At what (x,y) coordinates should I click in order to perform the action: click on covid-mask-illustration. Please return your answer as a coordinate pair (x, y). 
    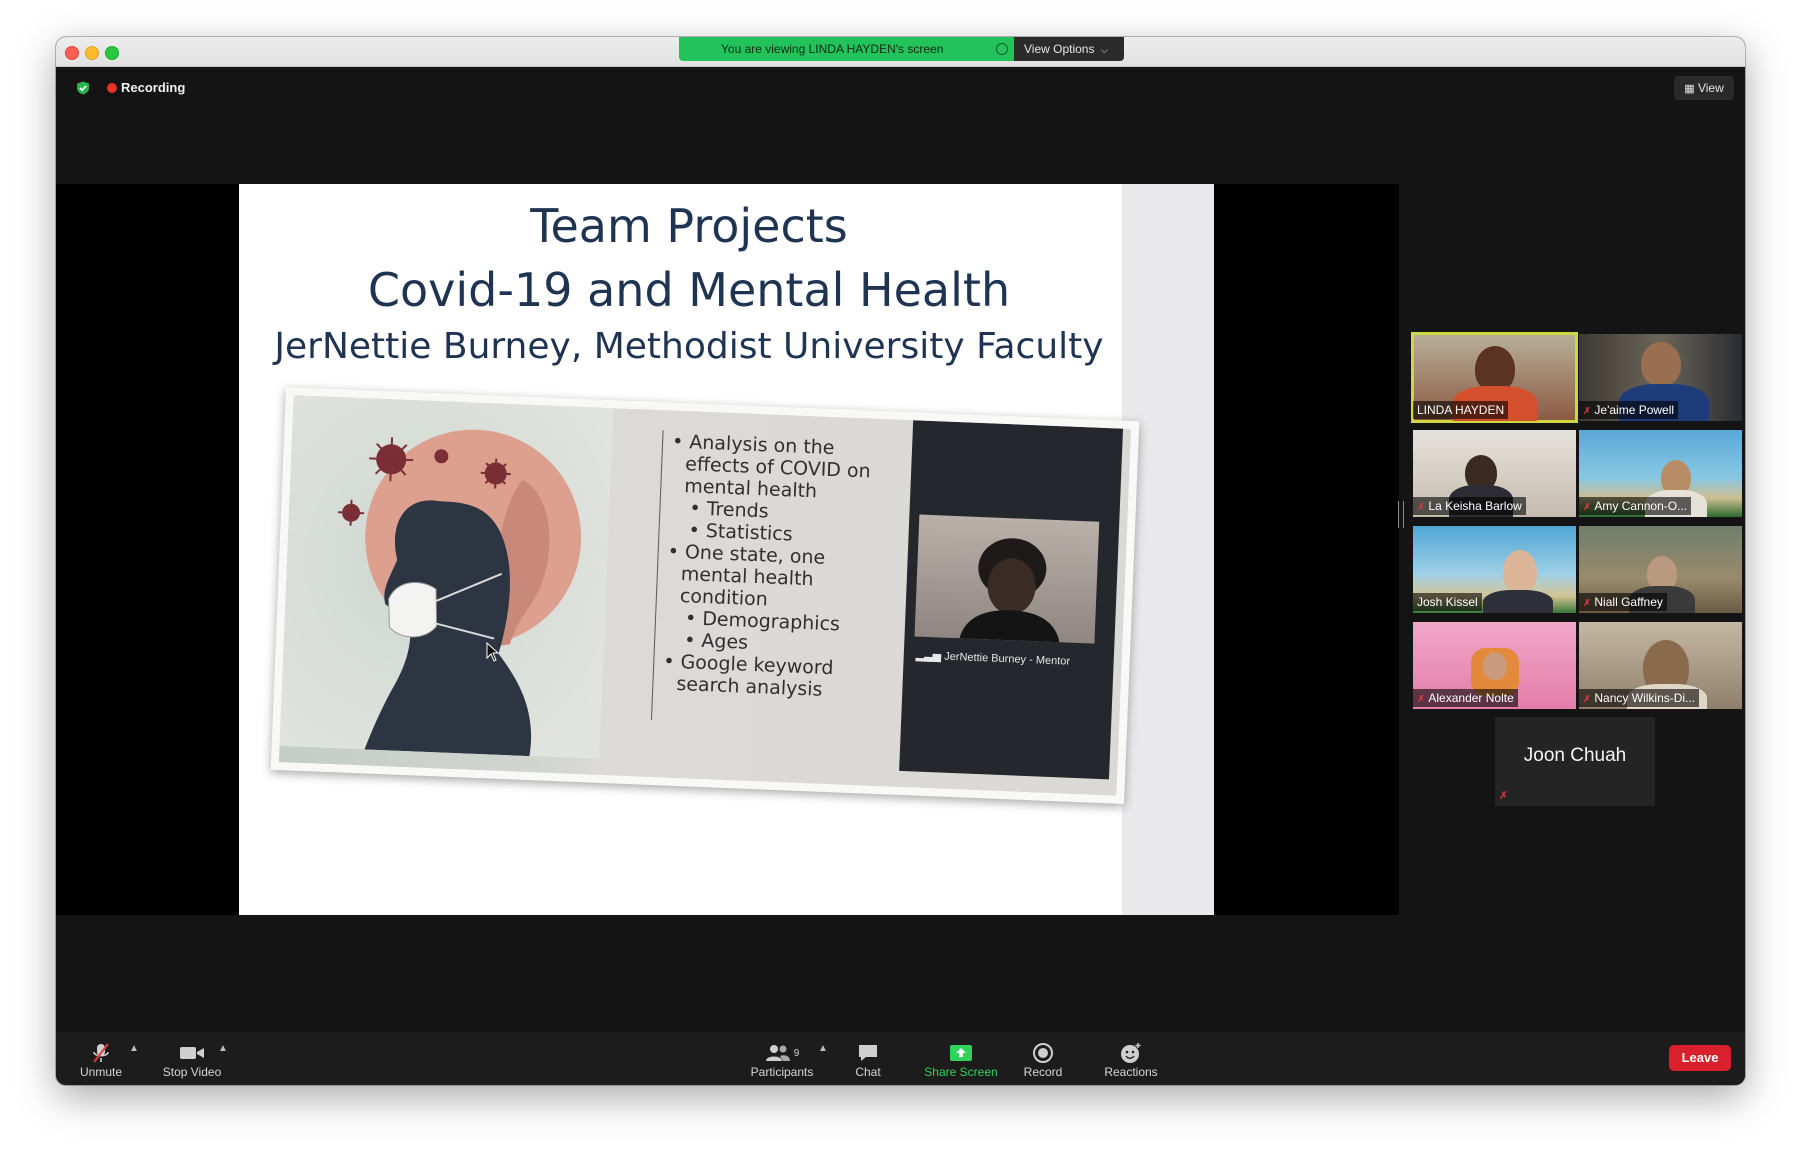
    Looking at the image, I should click on (446, 577).